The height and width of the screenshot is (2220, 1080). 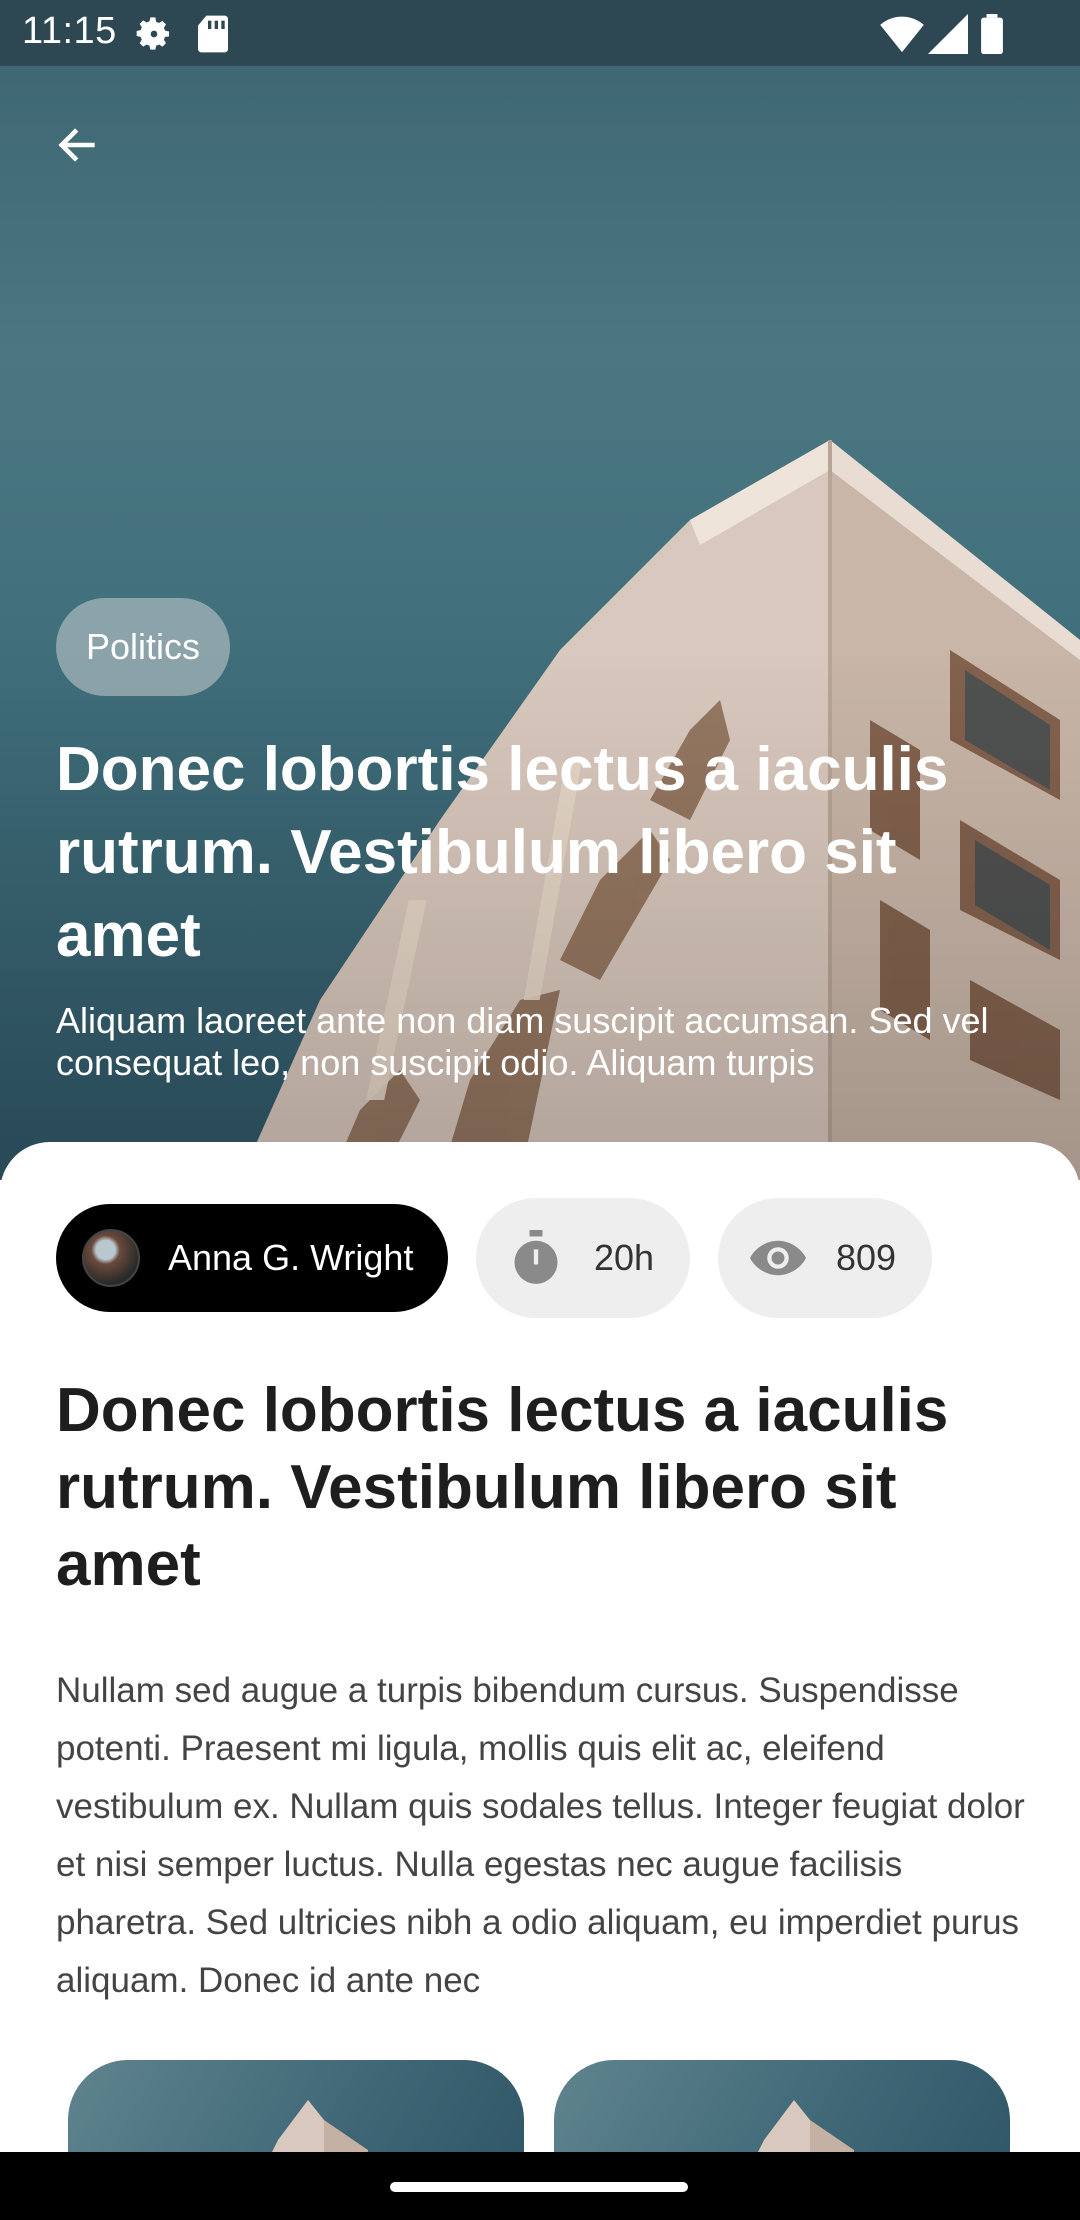 I want to click on navigation-bar, so click(x=540, y=2186).